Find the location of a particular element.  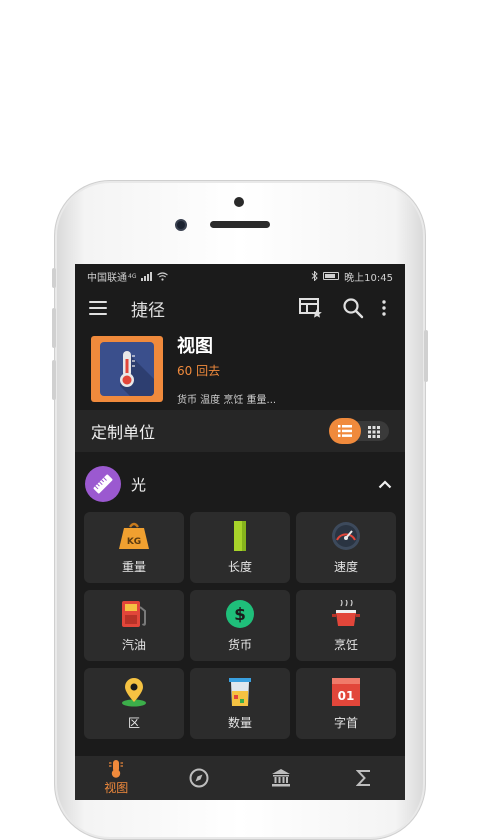

tile-currency: $ 货币 is located at coordinates (240, 625).